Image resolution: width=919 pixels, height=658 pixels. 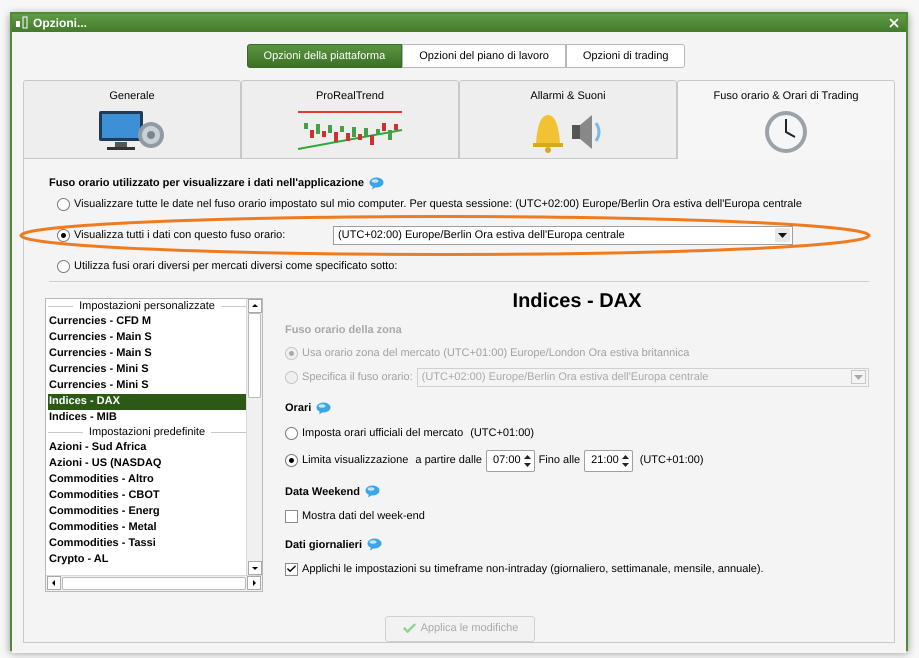 What do you see at coordinates (147, 418) in the screenshot?
I see `market-list-item: Indices - MIB` at bounding box center [147, 418].